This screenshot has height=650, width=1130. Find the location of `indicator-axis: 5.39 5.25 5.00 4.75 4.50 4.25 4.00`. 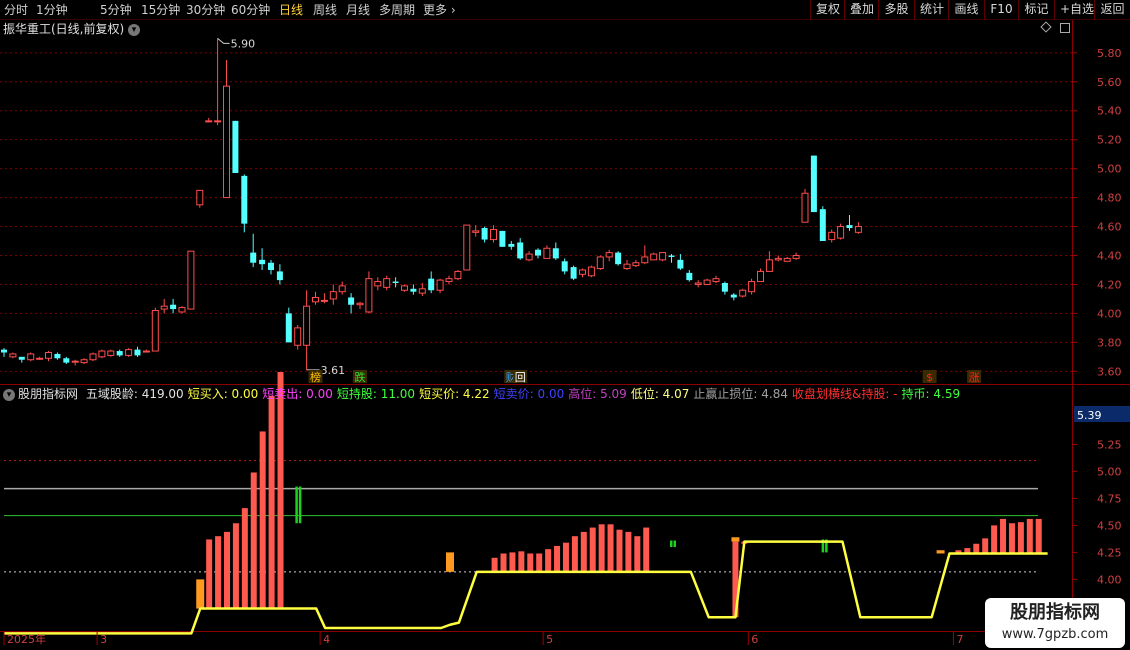

indicator-axis: 5.39 5.25 5.00 4.75 4.50 4.25 4.00 is located at coordinates (1097, 497).